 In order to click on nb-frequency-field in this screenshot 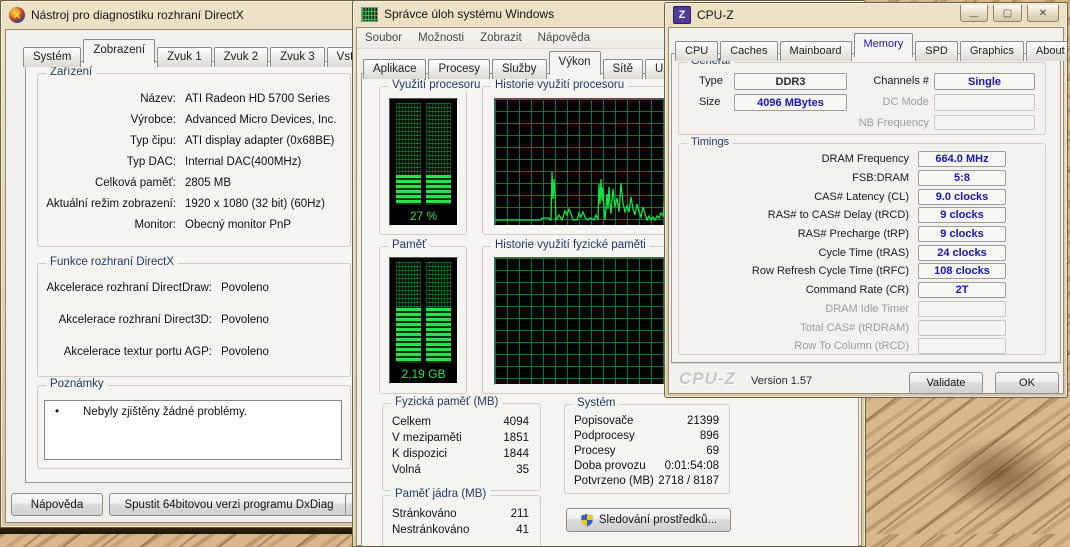, I will do `click(984, 122)`.